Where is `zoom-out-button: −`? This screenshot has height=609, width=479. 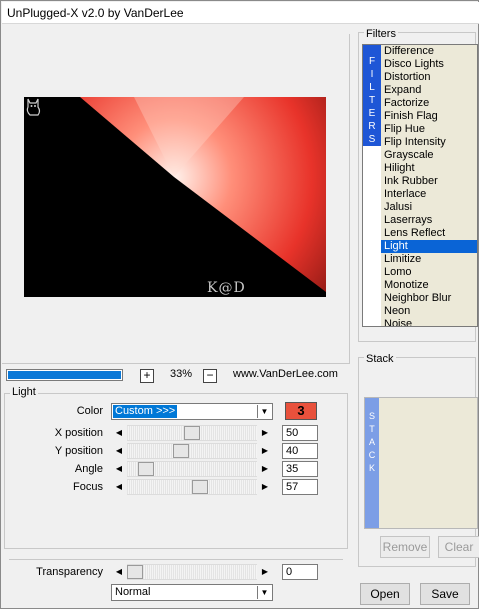 zoom-out-button: − is located at coordinates (210, 376).